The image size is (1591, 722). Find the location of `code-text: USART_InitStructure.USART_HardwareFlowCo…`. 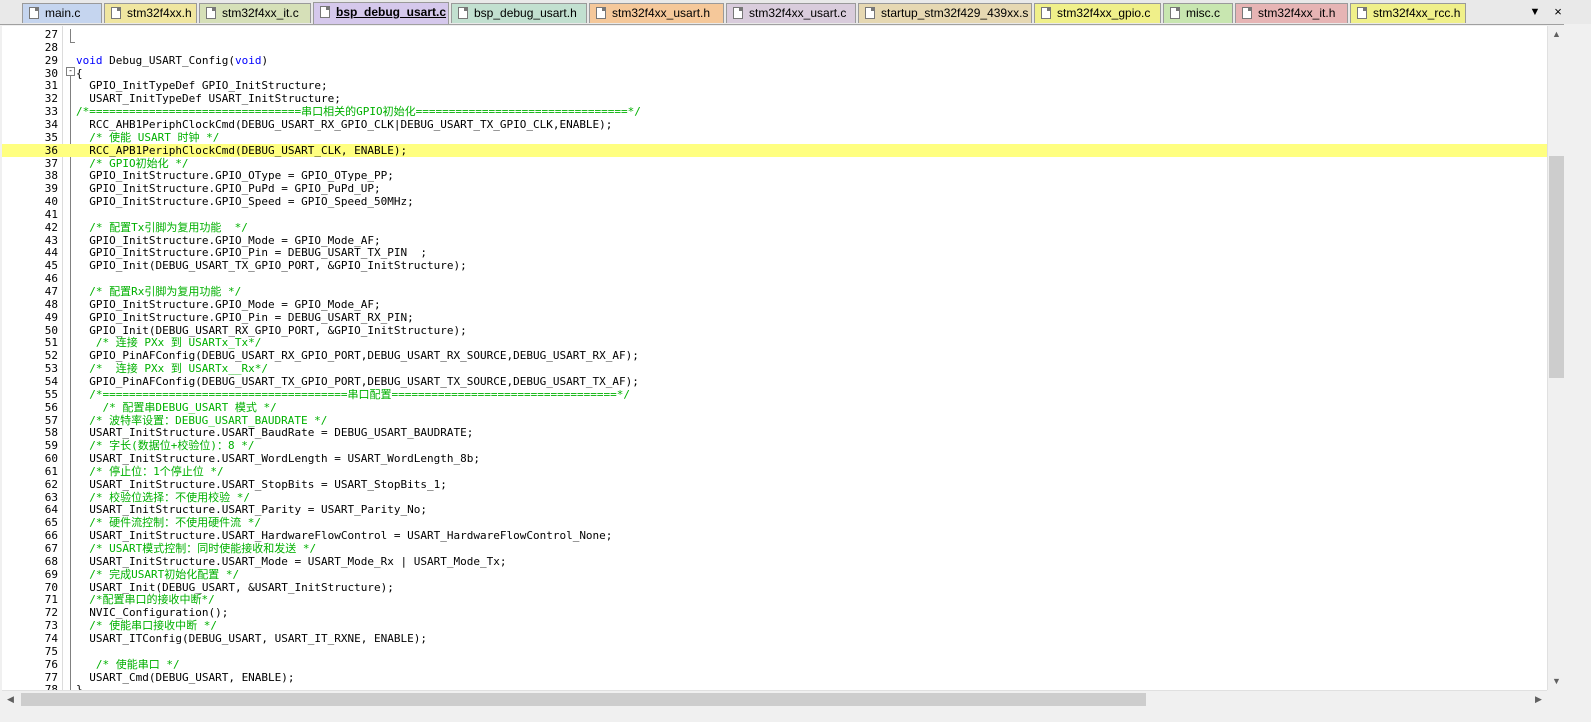

code-text: USART_InitStructure.USART_HardwareFlowCo… is located at coordinates (344, 535).